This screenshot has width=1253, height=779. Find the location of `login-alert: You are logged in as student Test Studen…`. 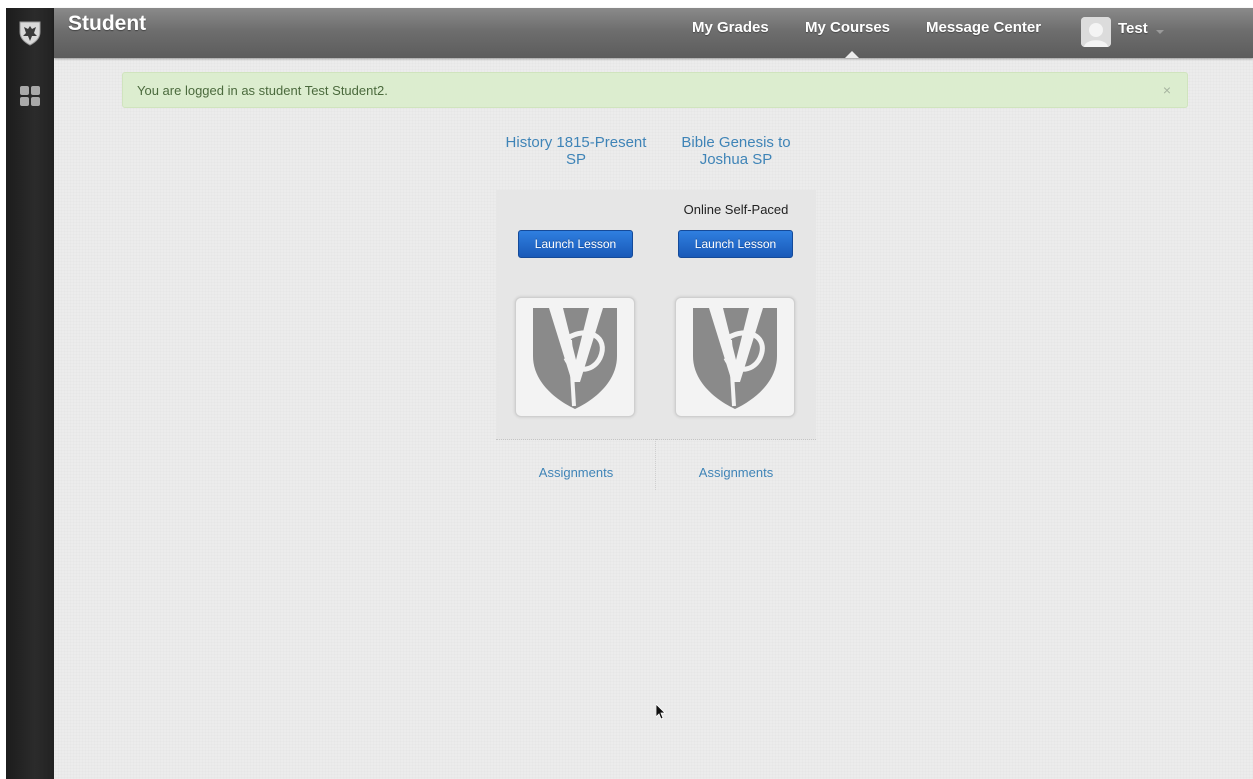

login-alert: You are logged in as student Test Studen… is located at coordinates (655, 90).